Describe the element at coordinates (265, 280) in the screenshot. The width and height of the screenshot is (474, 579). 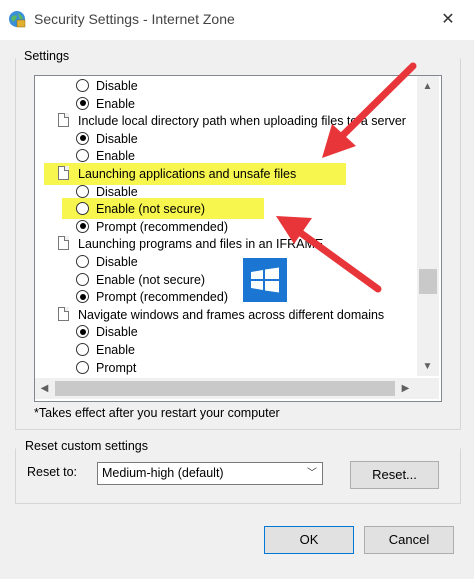
I see `windows-logo-icon` at that location.